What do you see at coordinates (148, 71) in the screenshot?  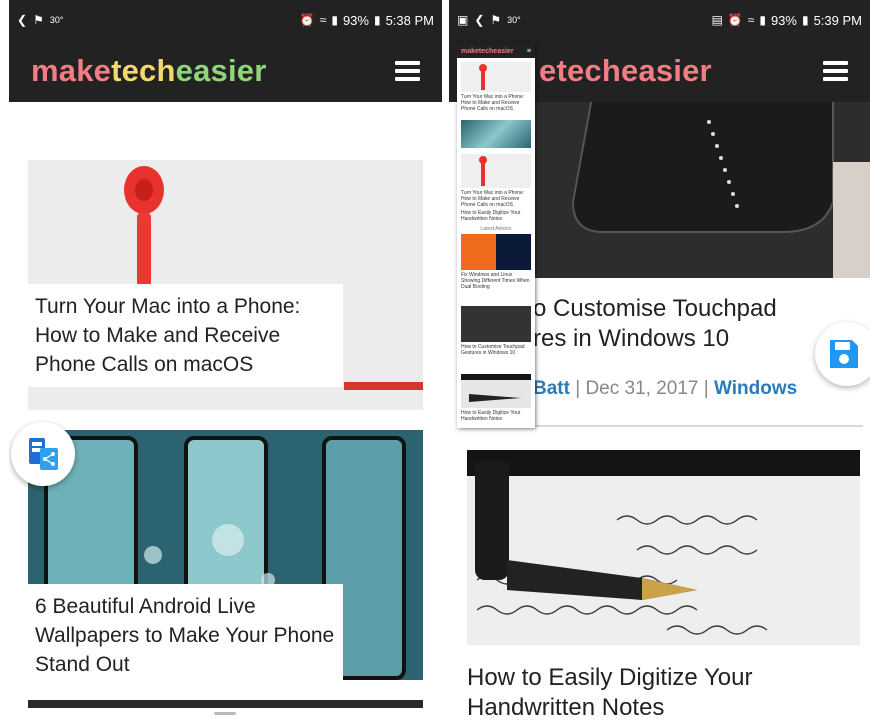 I see `site-logo: maketecheasier` at bounding box center [148, 71].